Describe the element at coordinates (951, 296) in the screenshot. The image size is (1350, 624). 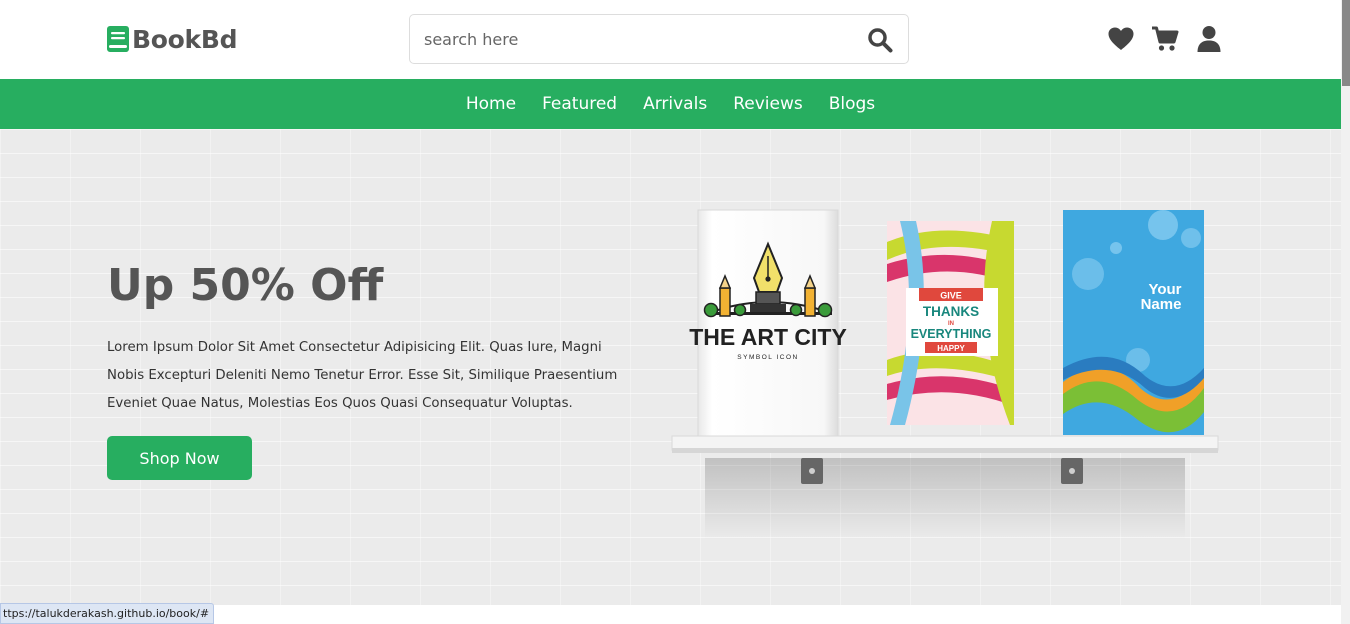
I see `book-2-line1: GIVE` at that location.